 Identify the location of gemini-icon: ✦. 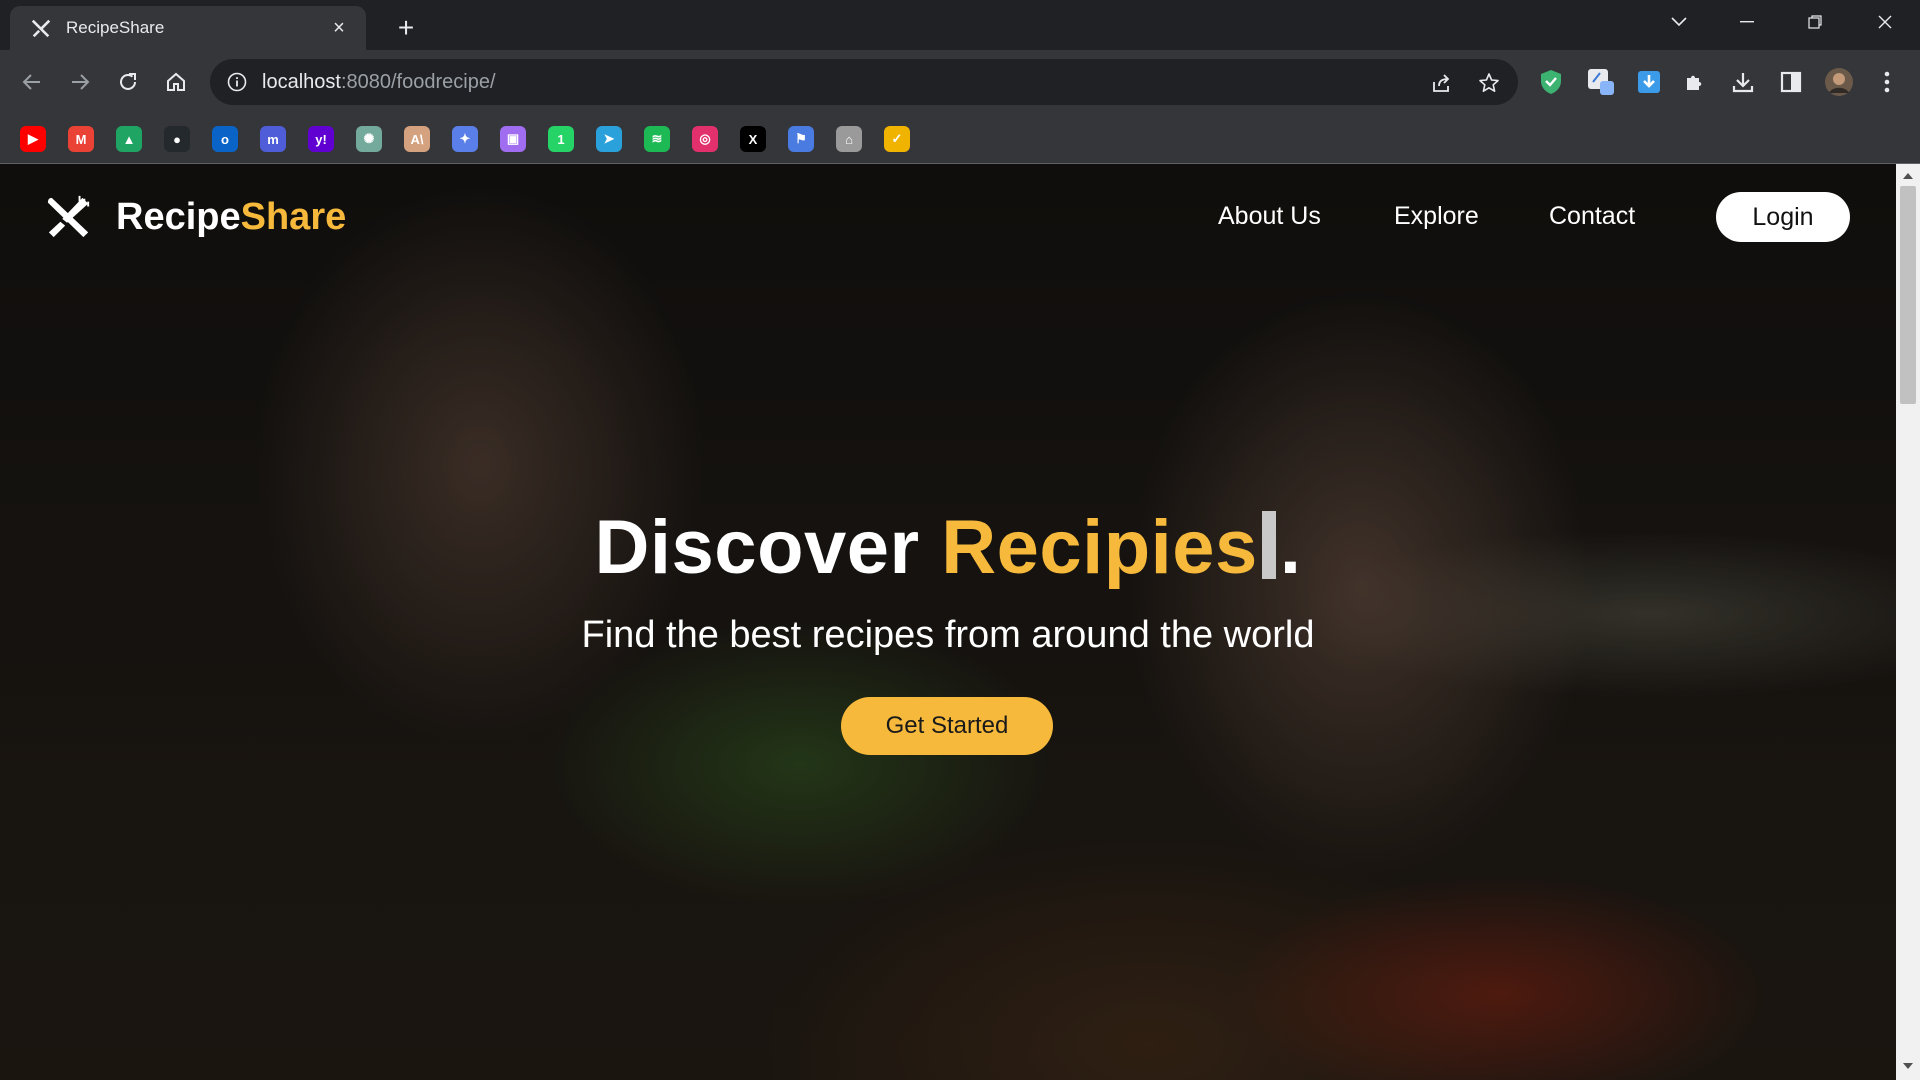
(465, 139).